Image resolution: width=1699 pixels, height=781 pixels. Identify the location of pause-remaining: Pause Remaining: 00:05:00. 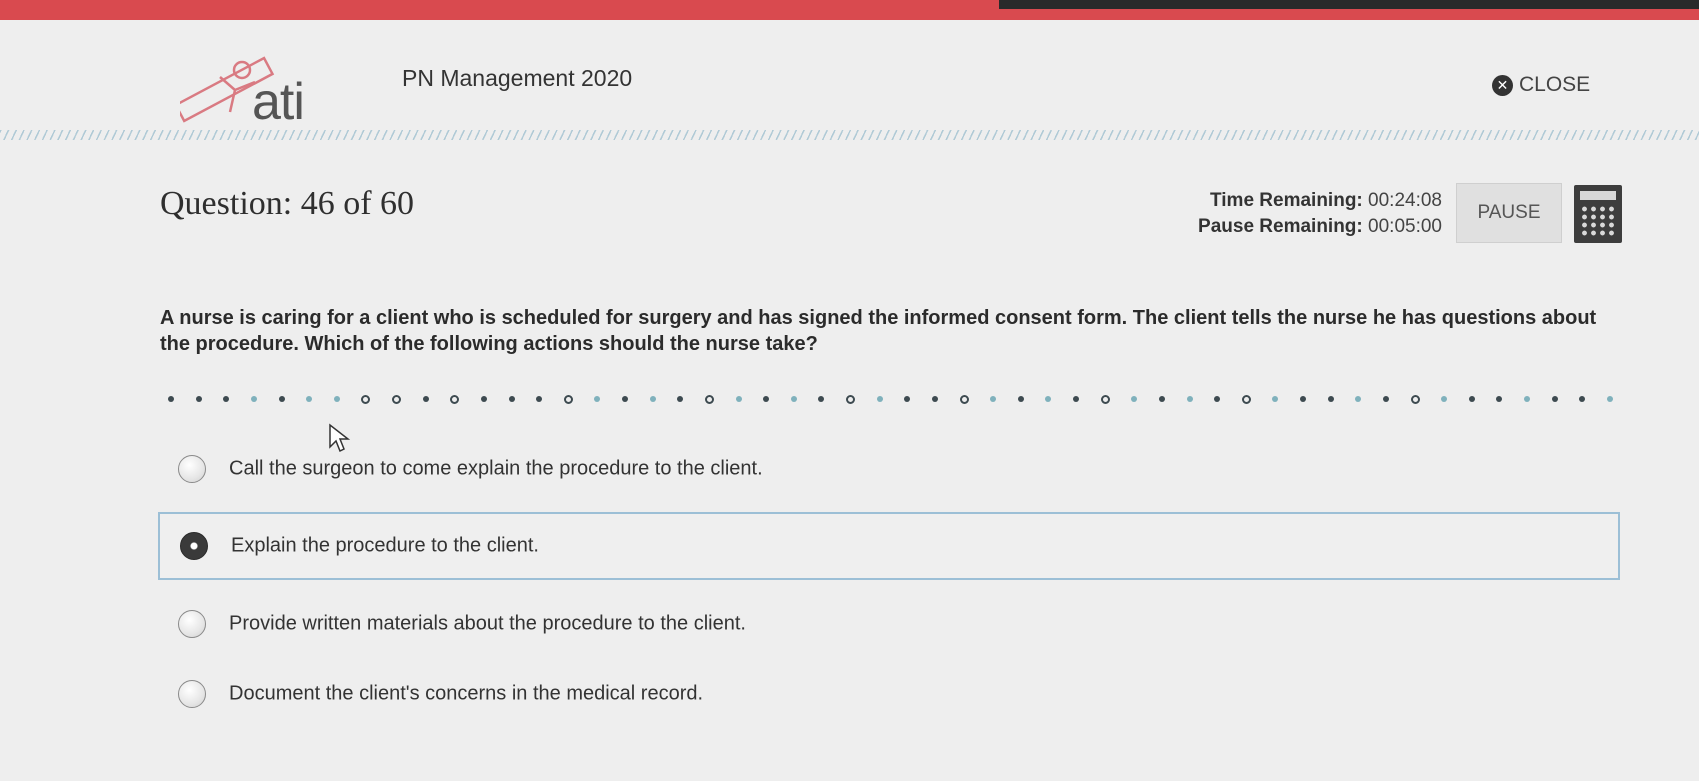
(1311, 227).